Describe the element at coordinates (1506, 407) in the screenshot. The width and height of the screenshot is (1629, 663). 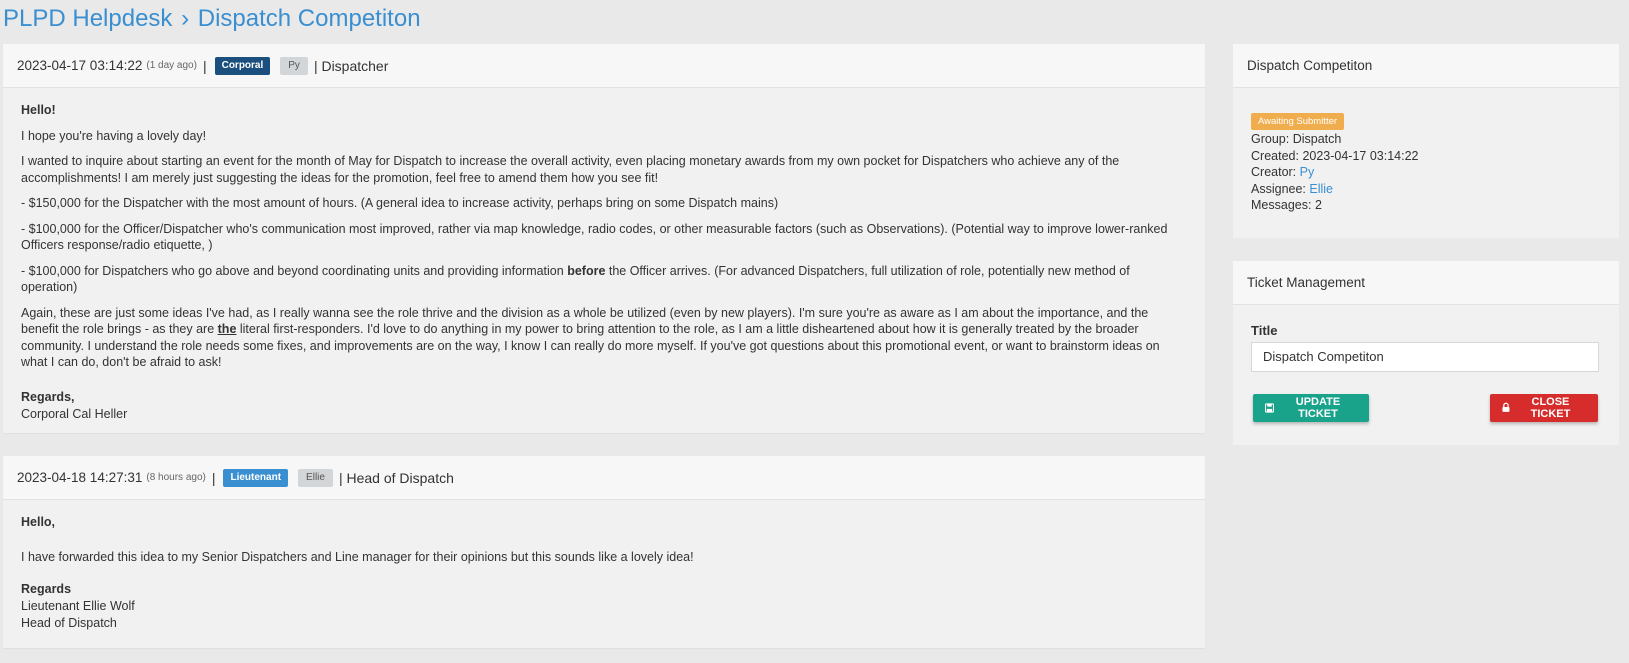
I see `lock-icon` at that location.